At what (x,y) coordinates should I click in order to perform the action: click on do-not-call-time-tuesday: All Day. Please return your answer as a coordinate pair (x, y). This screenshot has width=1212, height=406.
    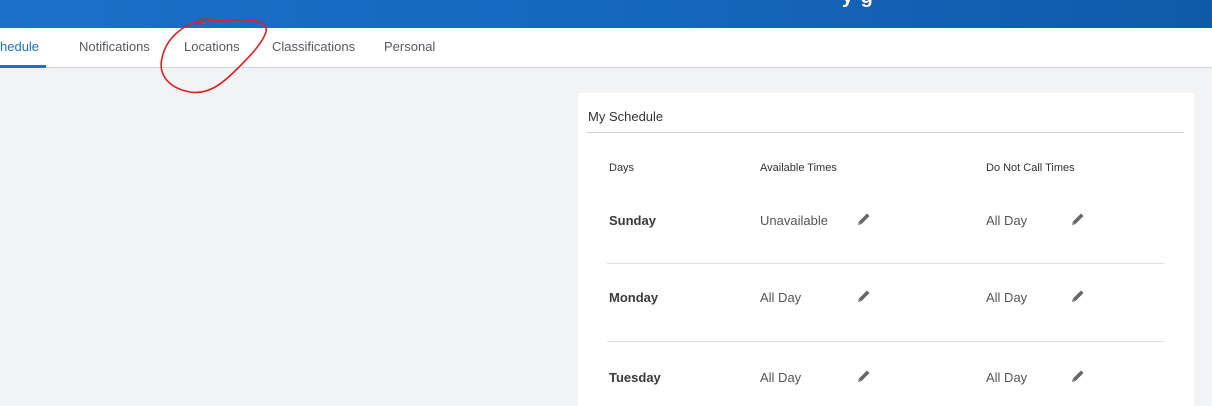
    Looking at the image, I should click on (1007, 377).